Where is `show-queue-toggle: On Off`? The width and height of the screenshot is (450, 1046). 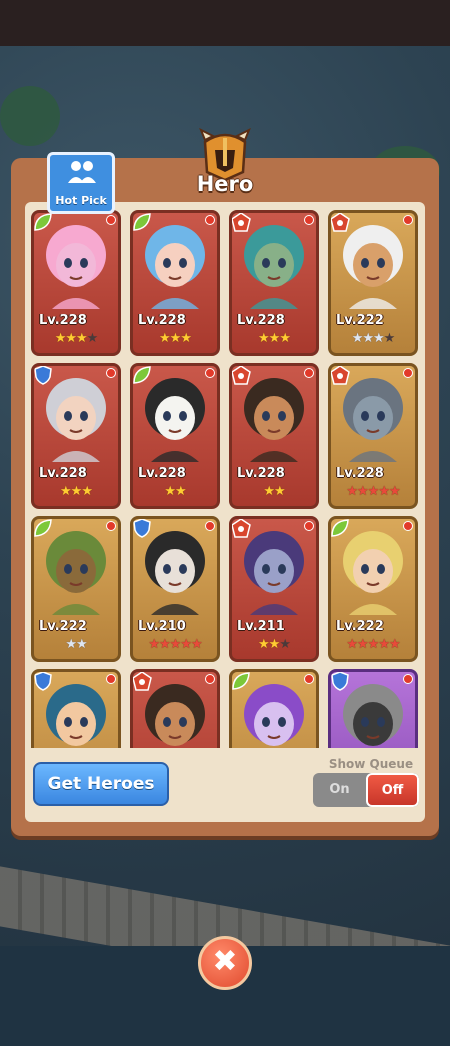
show-queue-toggle: On Off is located at coordinates (366, 790).